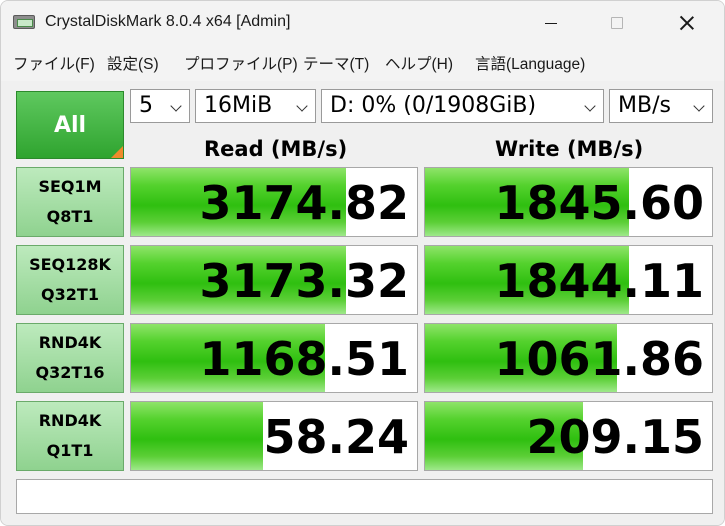  I want to click on maximize-icon, so click(617, 23).